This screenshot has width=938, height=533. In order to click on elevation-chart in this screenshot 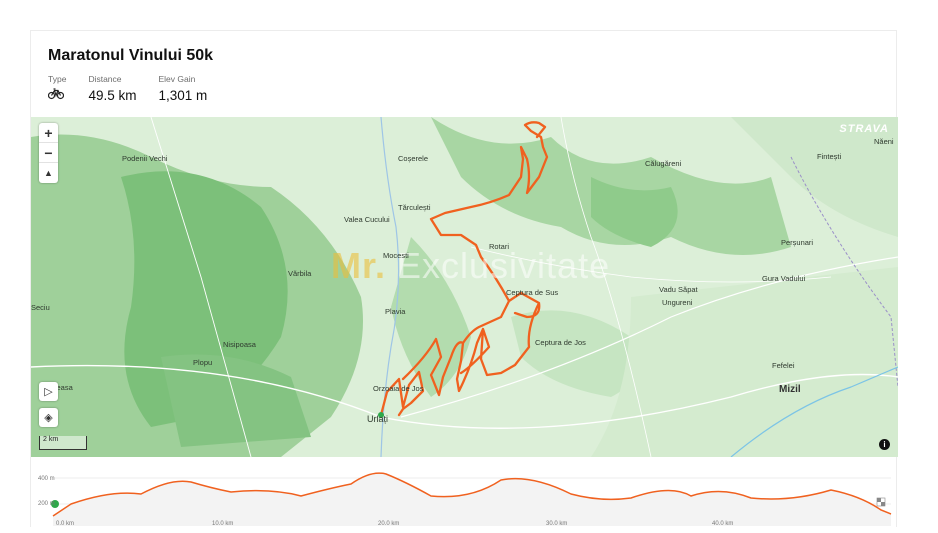, I will do `click(471, 499)`.